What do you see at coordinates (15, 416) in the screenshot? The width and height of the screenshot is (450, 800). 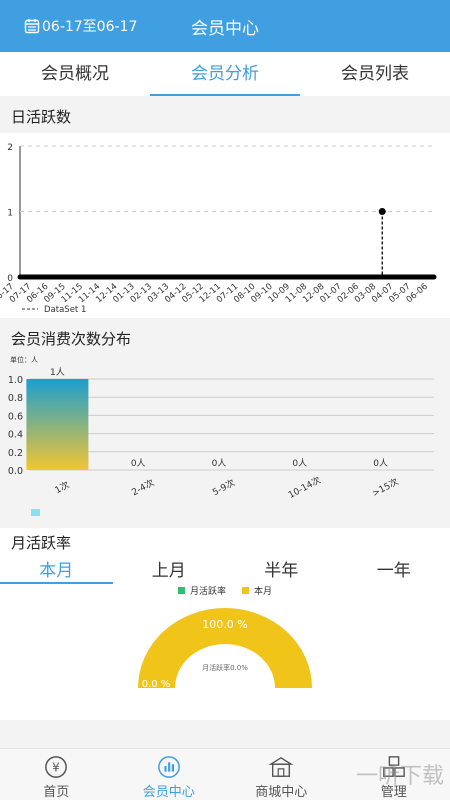 I see `bar-chart-y-tick-label: 0.6` at bounding box center [15, 416].